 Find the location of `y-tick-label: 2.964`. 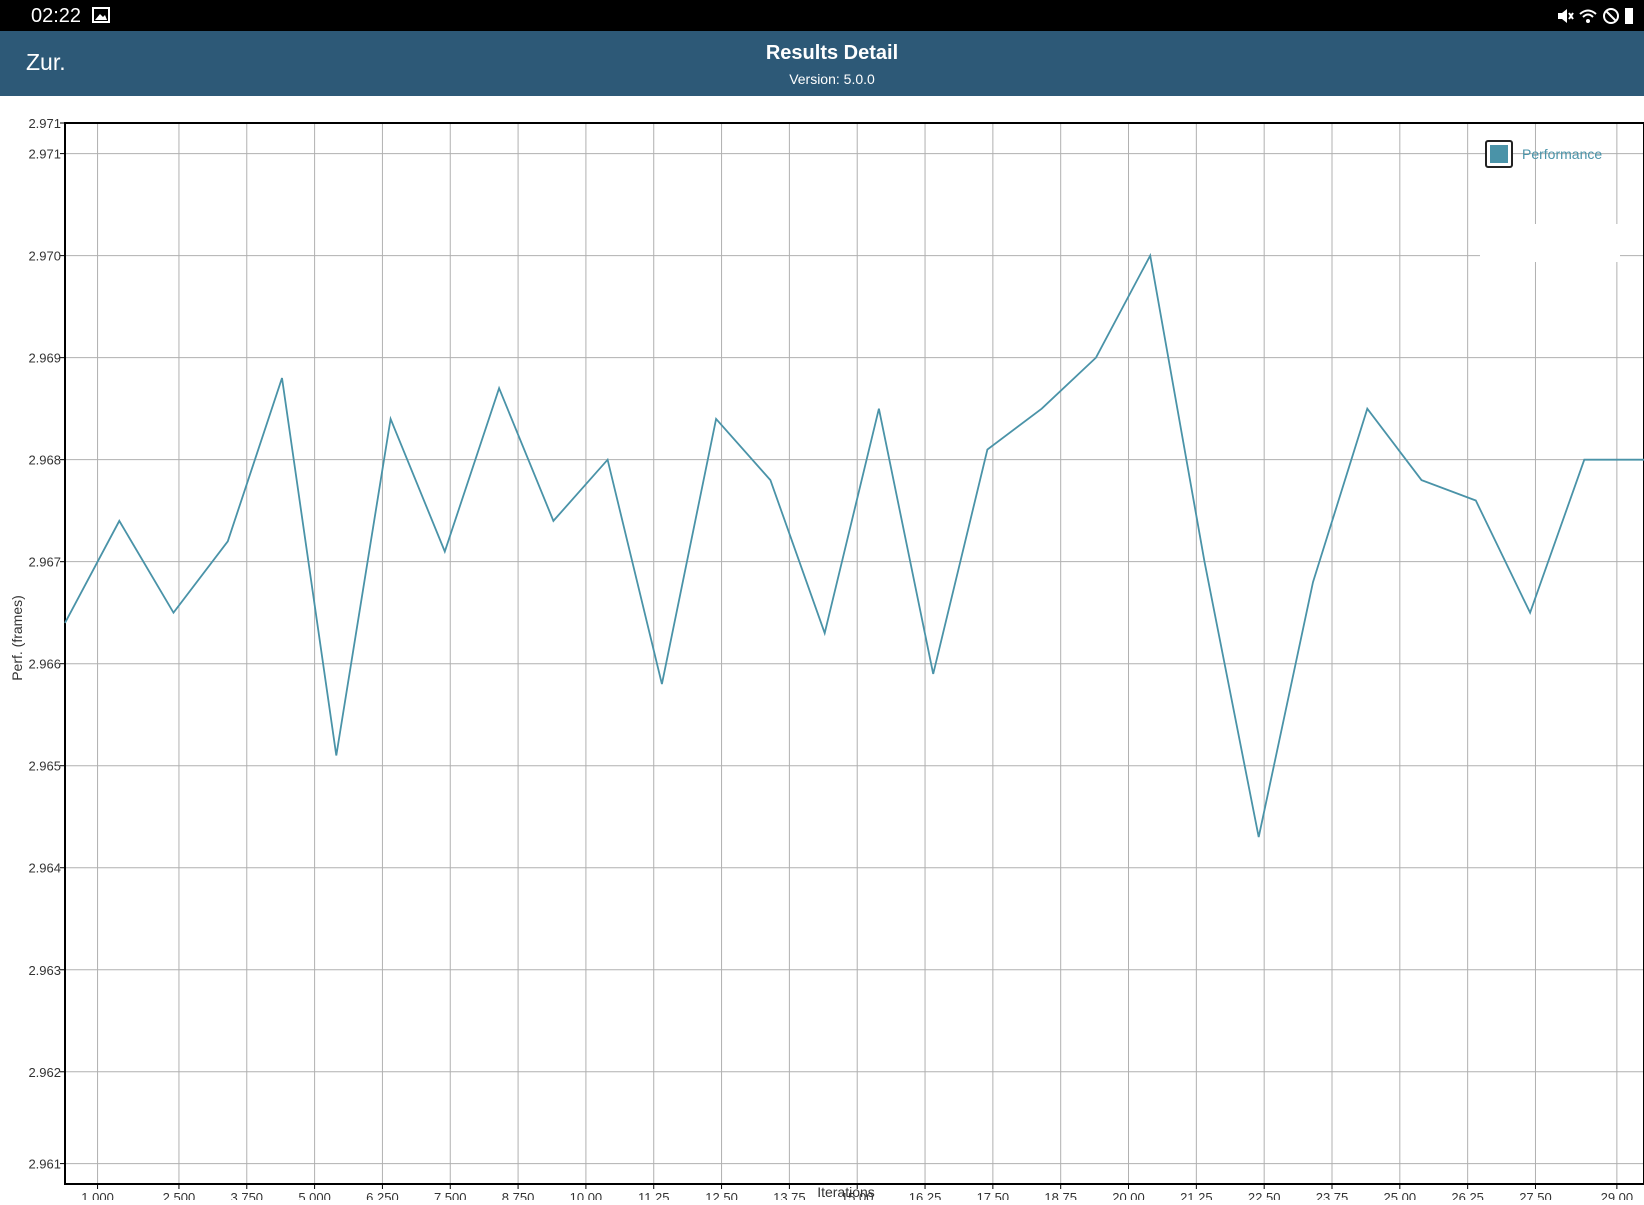

y-tick-label: 2.964 is located at coordinates (44, 868).